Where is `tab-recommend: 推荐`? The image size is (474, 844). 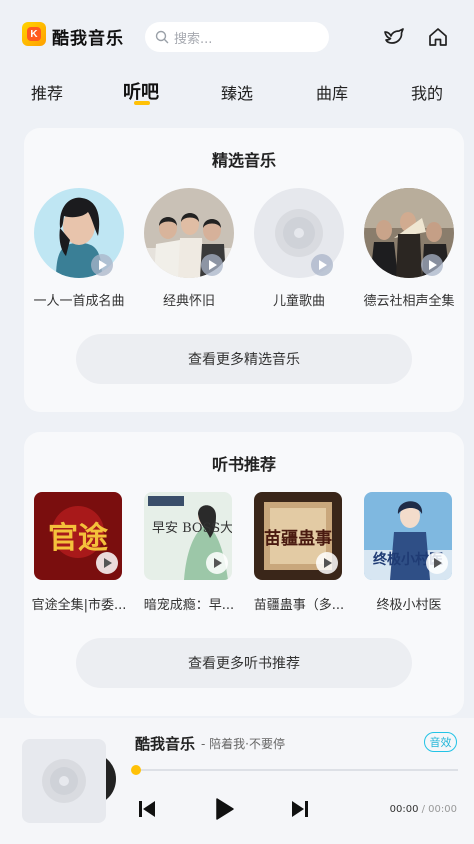
tab-recommend: 推荐 is located at coordinates (47, 92).